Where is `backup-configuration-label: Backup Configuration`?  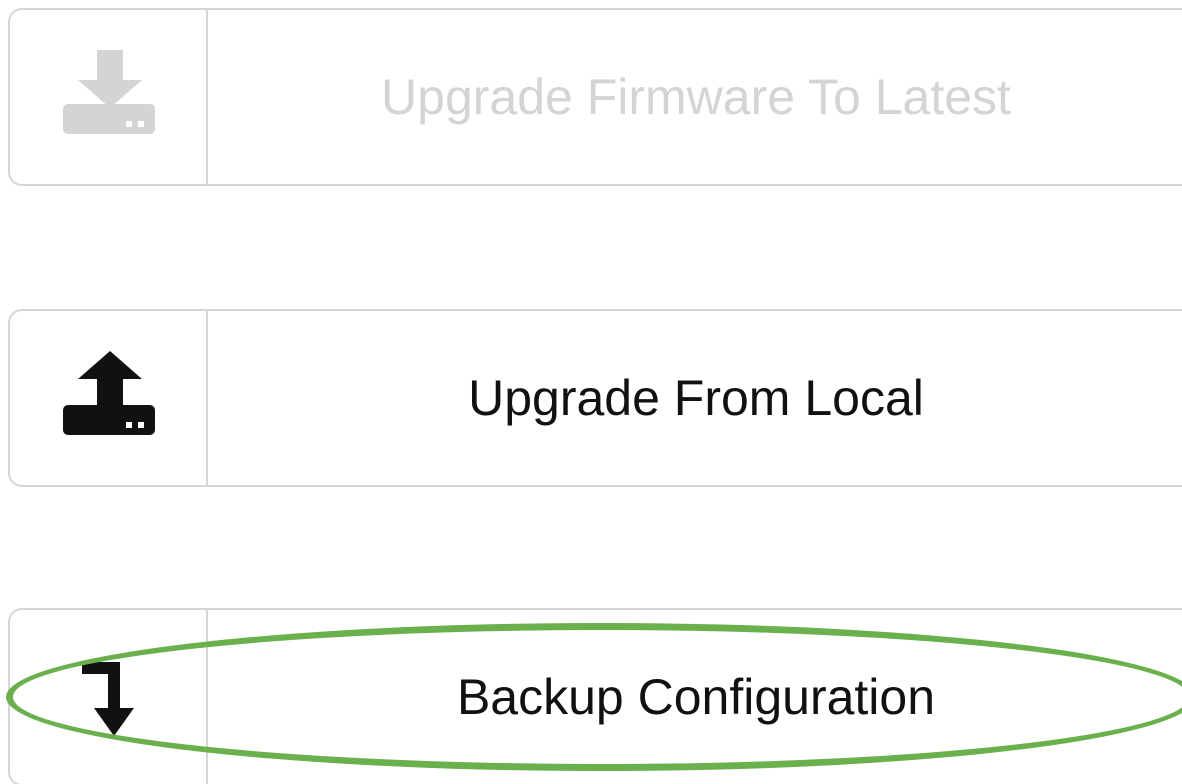 backup-configuration-label: Backup Configuration is located at coordinates (696, 697).